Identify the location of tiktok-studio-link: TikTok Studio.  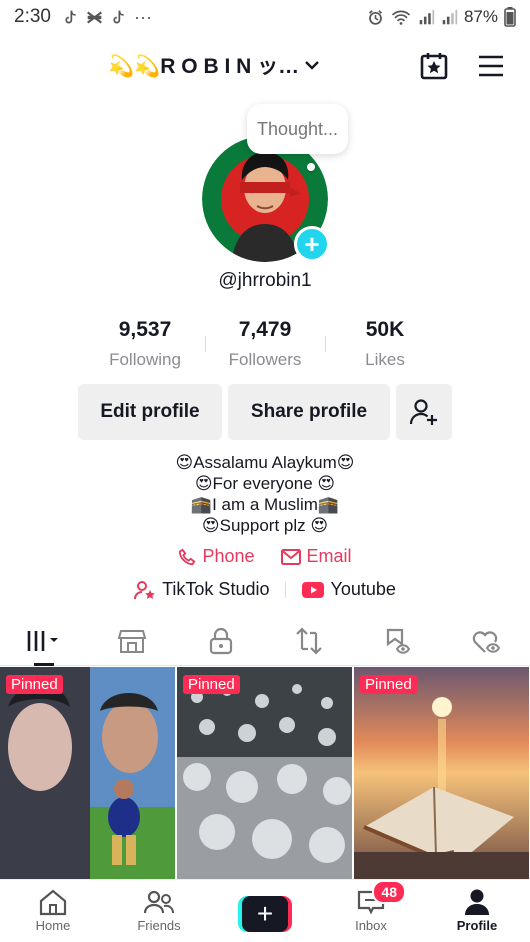
(201, 589).